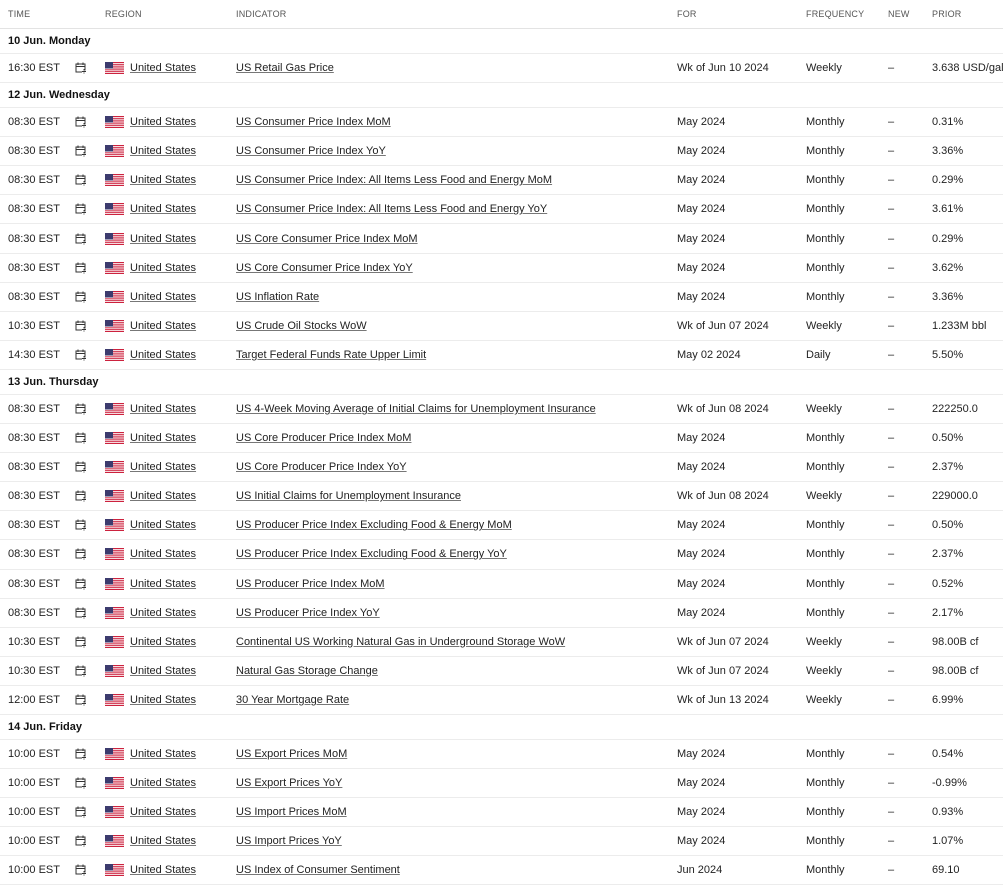 The width and height of the screenshot is (1003, 885). Describe the element at coordinates (34, 525) in the screenshot. I see `event-time: 08:30 EST` at that location.